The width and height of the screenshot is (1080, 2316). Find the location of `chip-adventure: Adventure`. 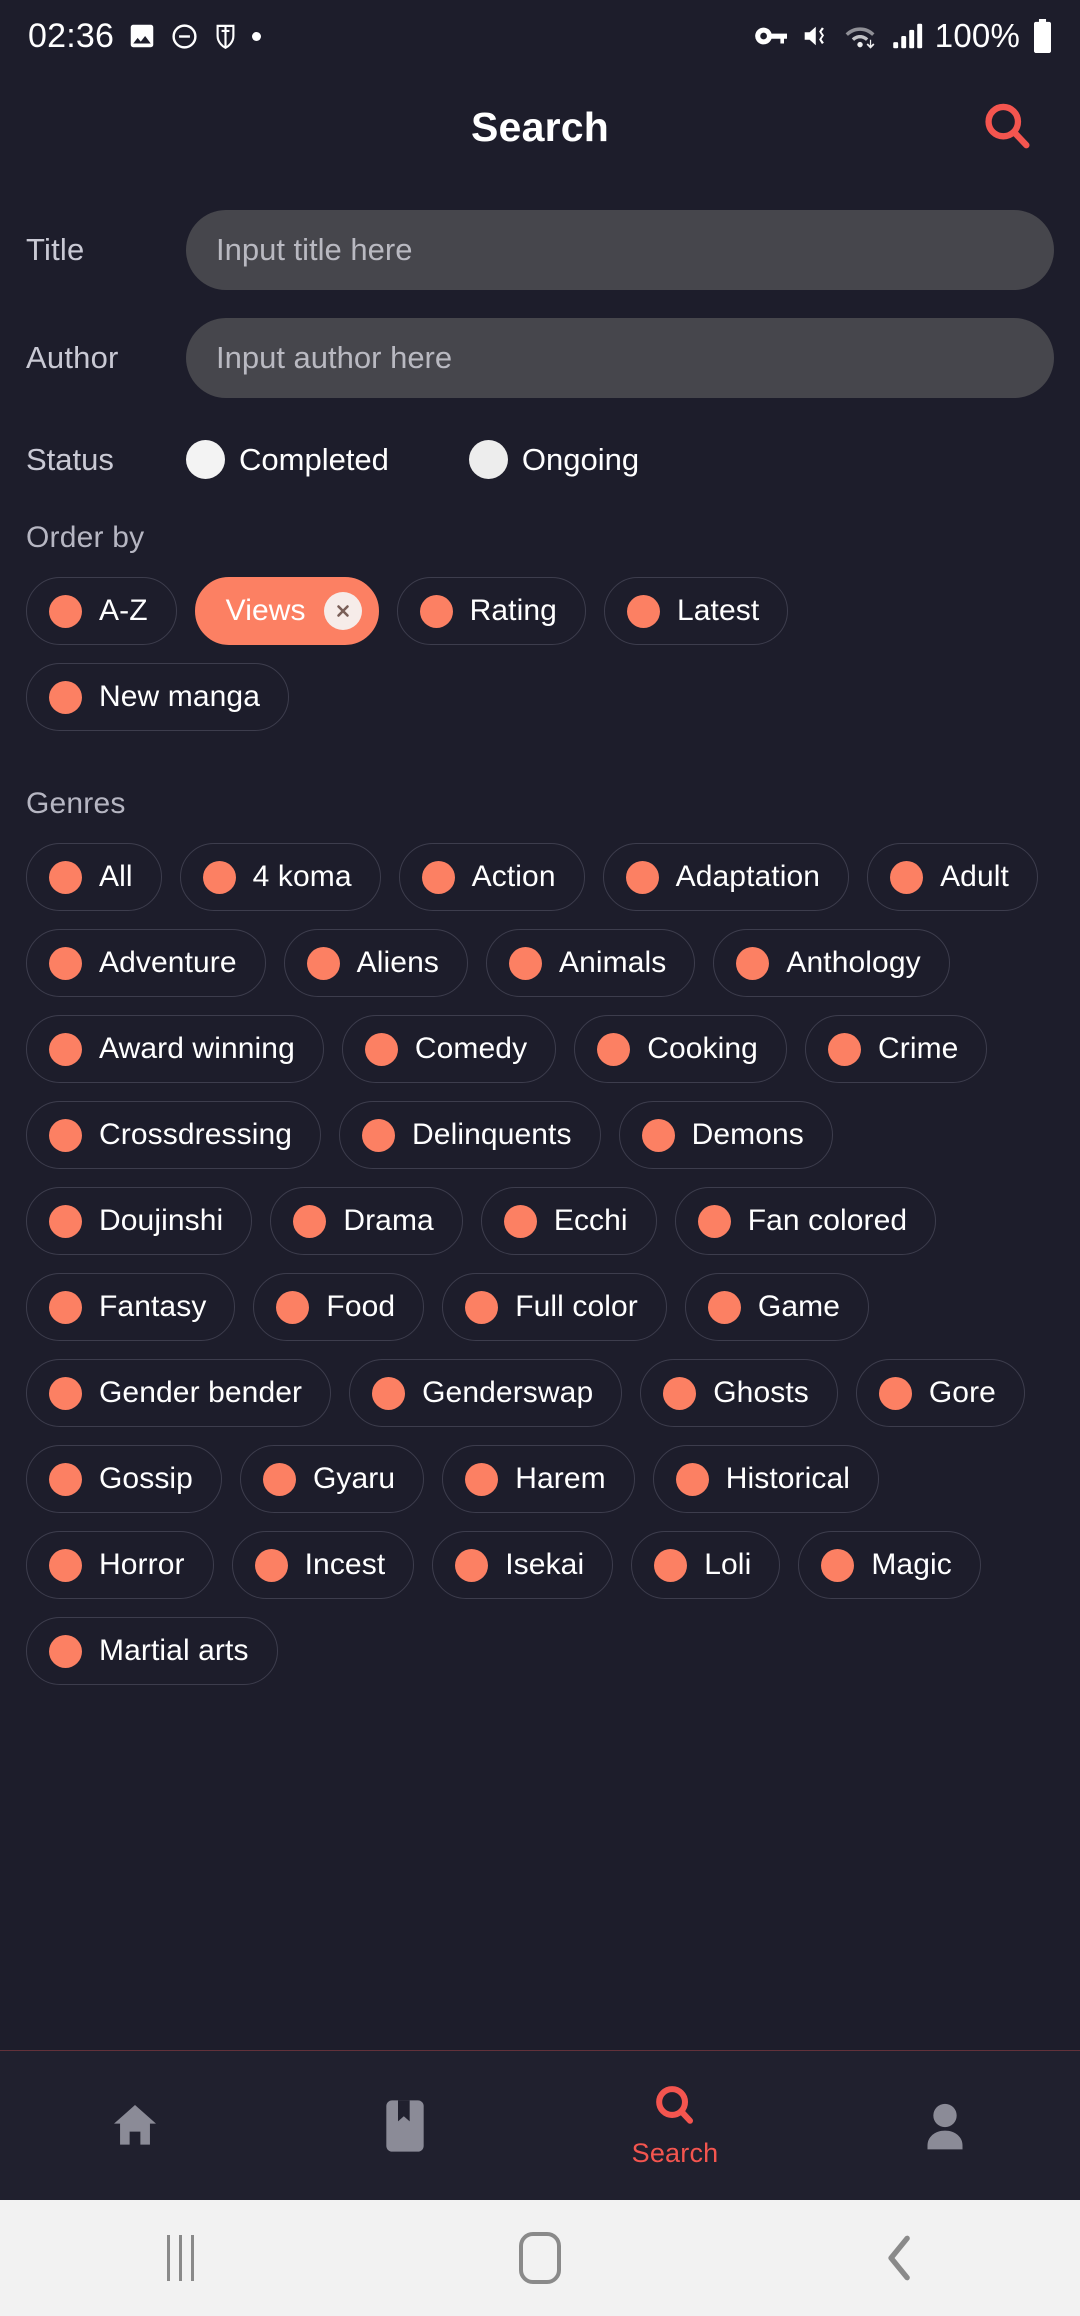

chip-adventure: Adventure is located at coordinates (146, 963).